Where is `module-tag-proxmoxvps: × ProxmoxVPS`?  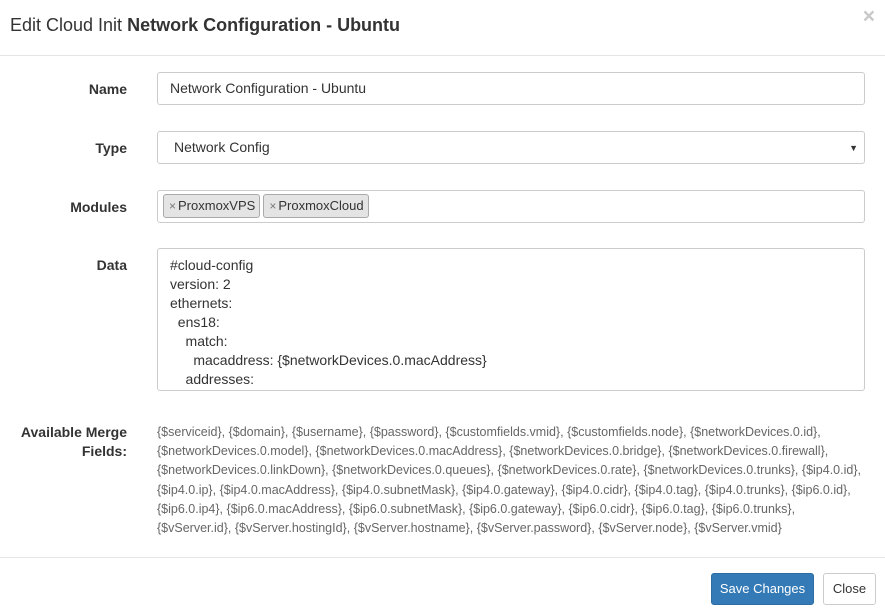 module-tag-proxmoxvps: × ProxmoxVPS is located at coordinates (212, 206).